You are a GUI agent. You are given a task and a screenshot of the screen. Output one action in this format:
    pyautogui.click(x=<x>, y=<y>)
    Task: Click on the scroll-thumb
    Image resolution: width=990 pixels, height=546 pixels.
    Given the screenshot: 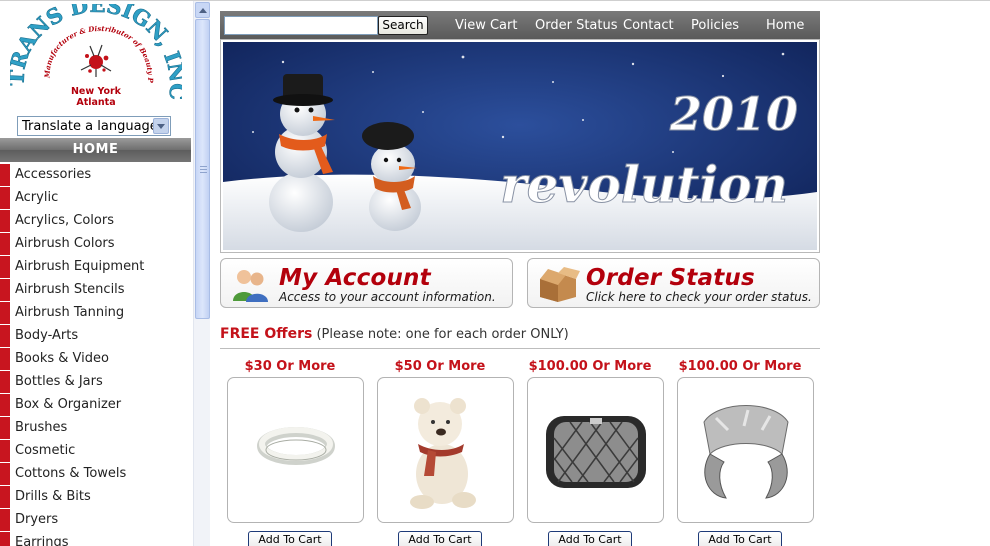 What is the action you would take?
    pyautogui.click(x=202, y=169)
    